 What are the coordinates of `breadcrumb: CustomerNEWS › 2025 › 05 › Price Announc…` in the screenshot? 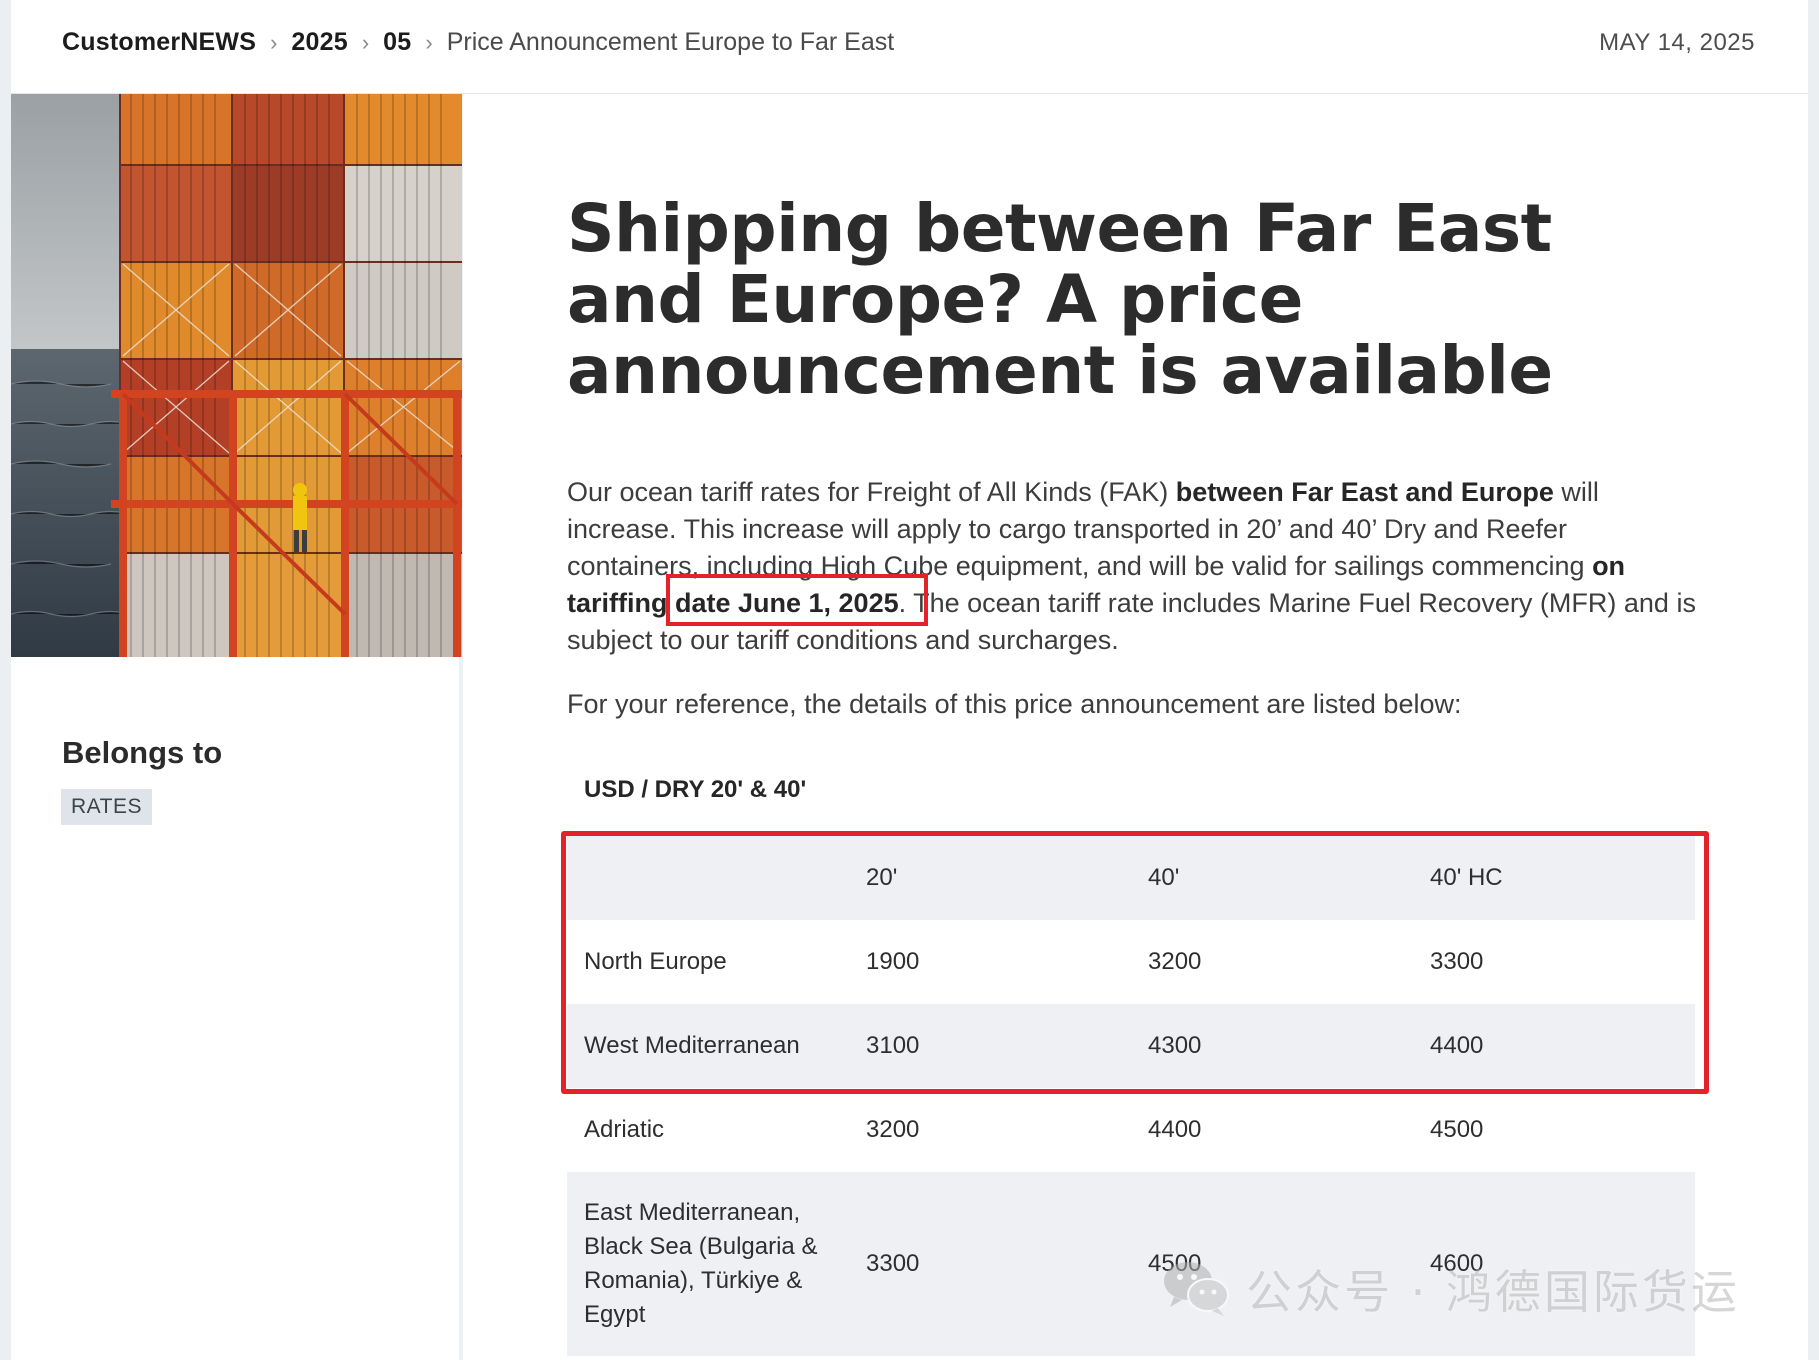 It's located at (478, 42).